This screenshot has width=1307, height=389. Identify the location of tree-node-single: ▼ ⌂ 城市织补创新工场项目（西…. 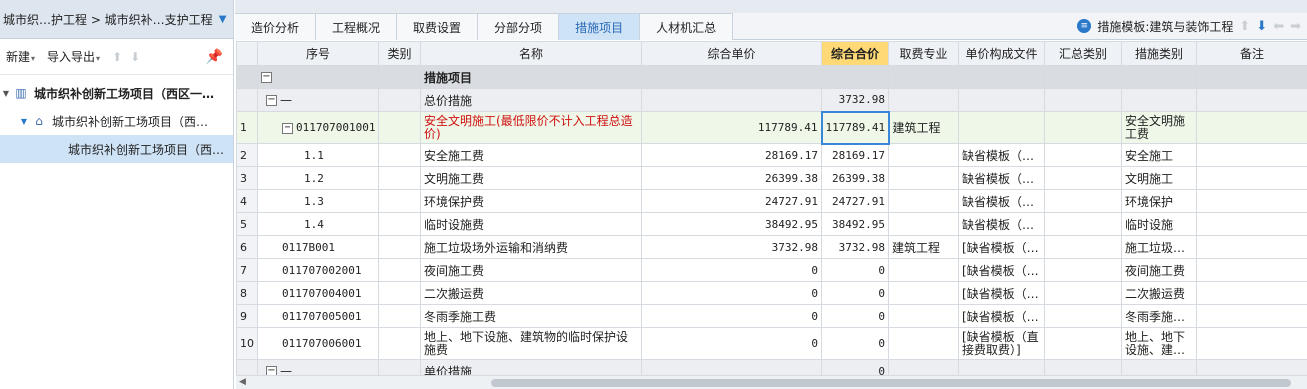
(116, 121).